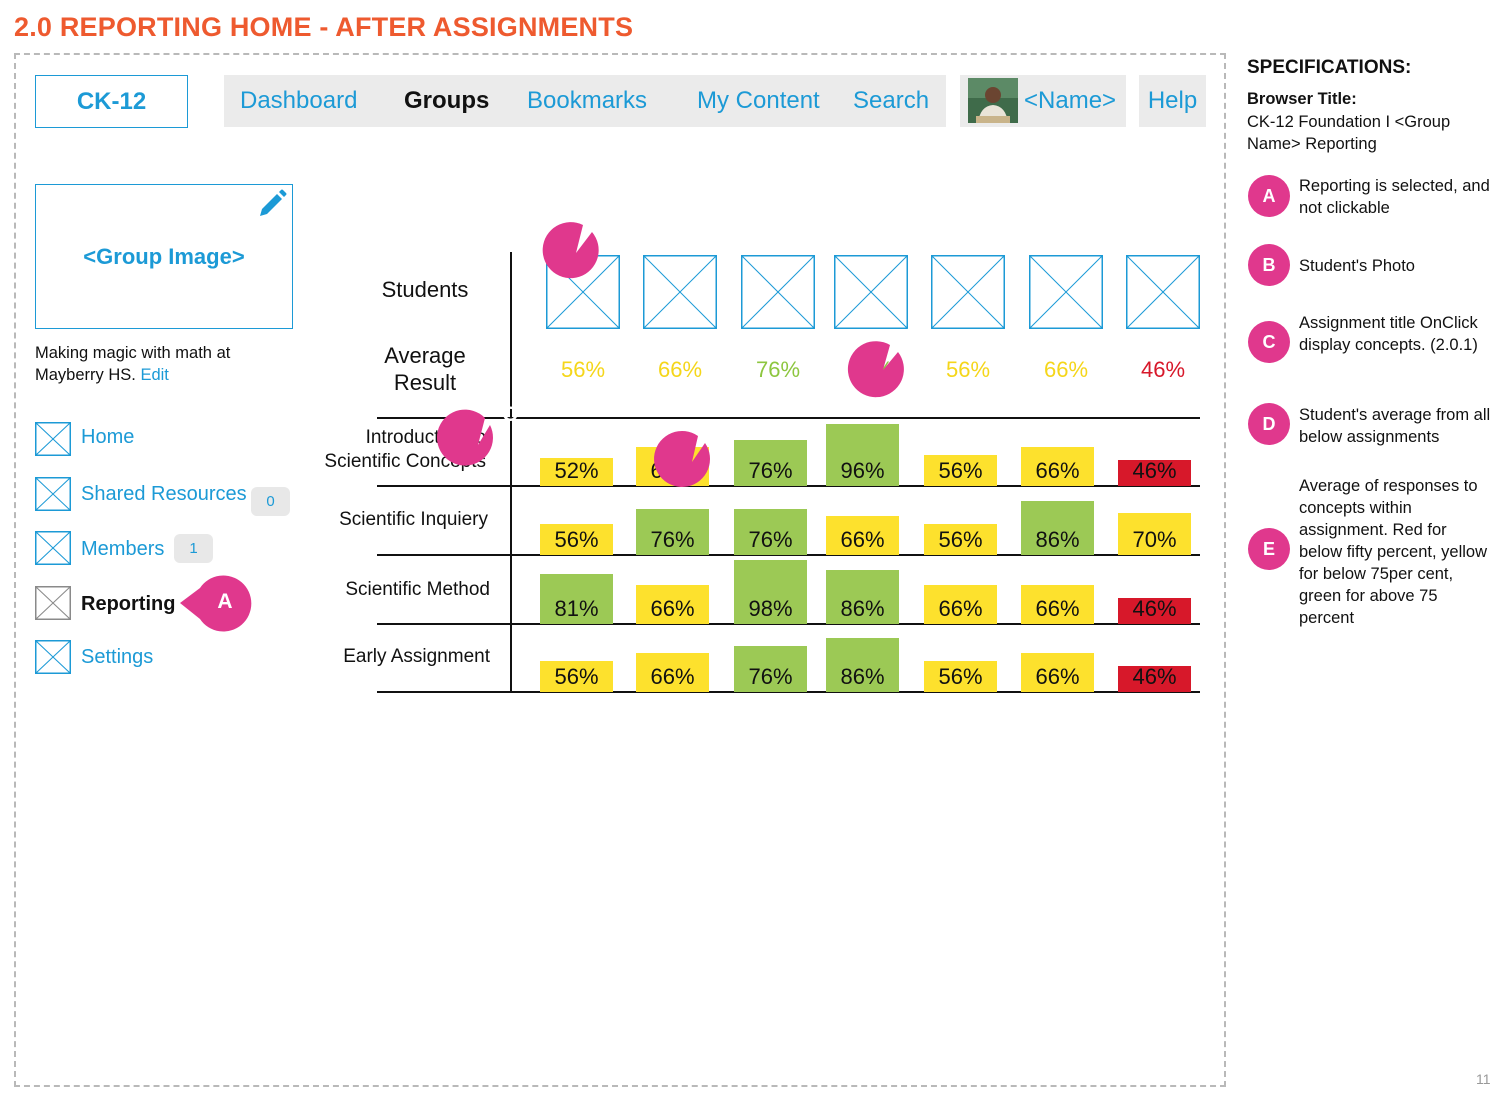 The image size is (1507, 1103). What do you see at coordinates (510, 414) in the screenshot?
I see `callout-c-letter: C` at bounding box center [510, 414].